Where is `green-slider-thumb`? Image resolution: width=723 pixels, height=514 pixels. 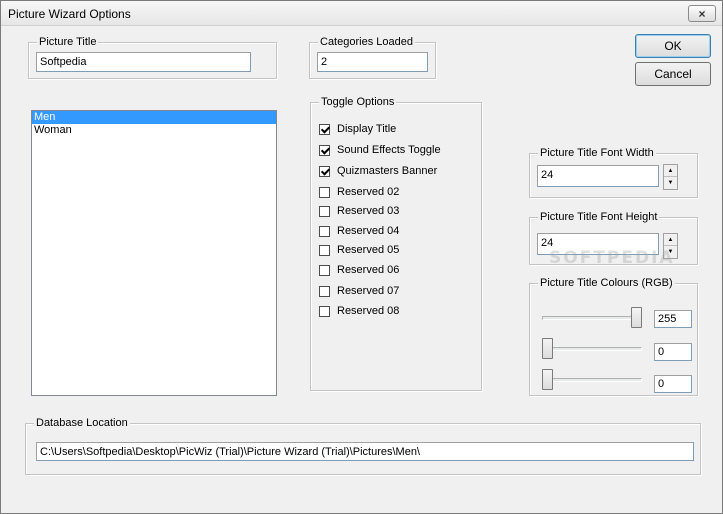 green-slider-thumb is located at coordinates (547, 348).